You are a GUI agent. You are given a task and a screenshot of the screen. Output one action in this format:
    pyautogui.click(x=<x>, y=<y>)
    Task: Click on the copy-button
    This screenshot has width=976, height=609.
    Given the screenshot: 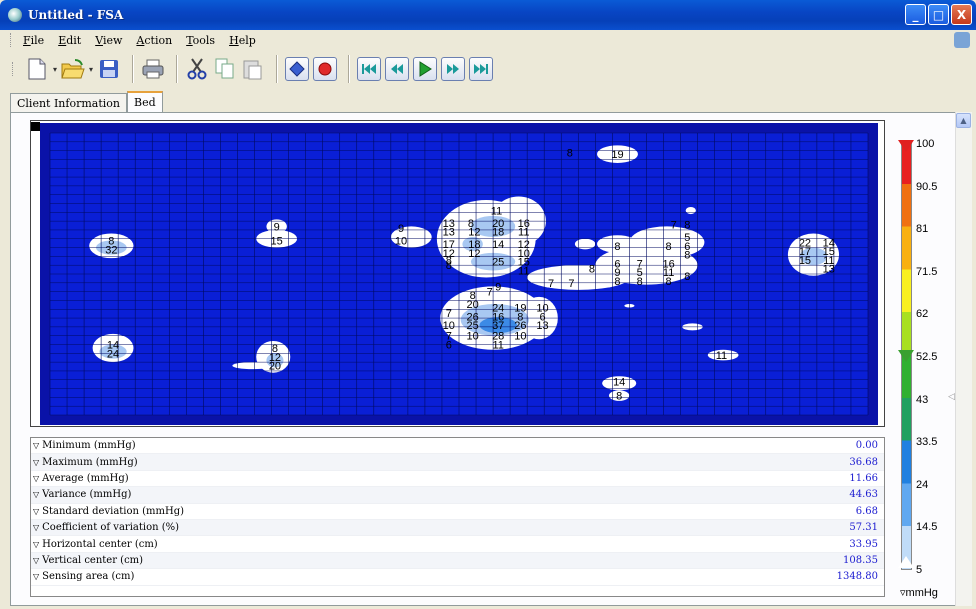 What is the action you would take?
    pyautogui.click(x=225, y=69)
    